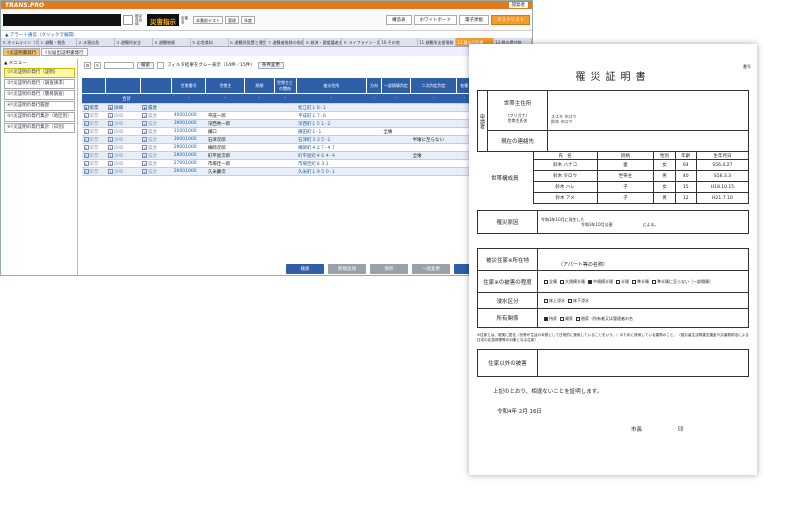  I want to click on bottom-button-1: 新規追加, so click(347, 269).